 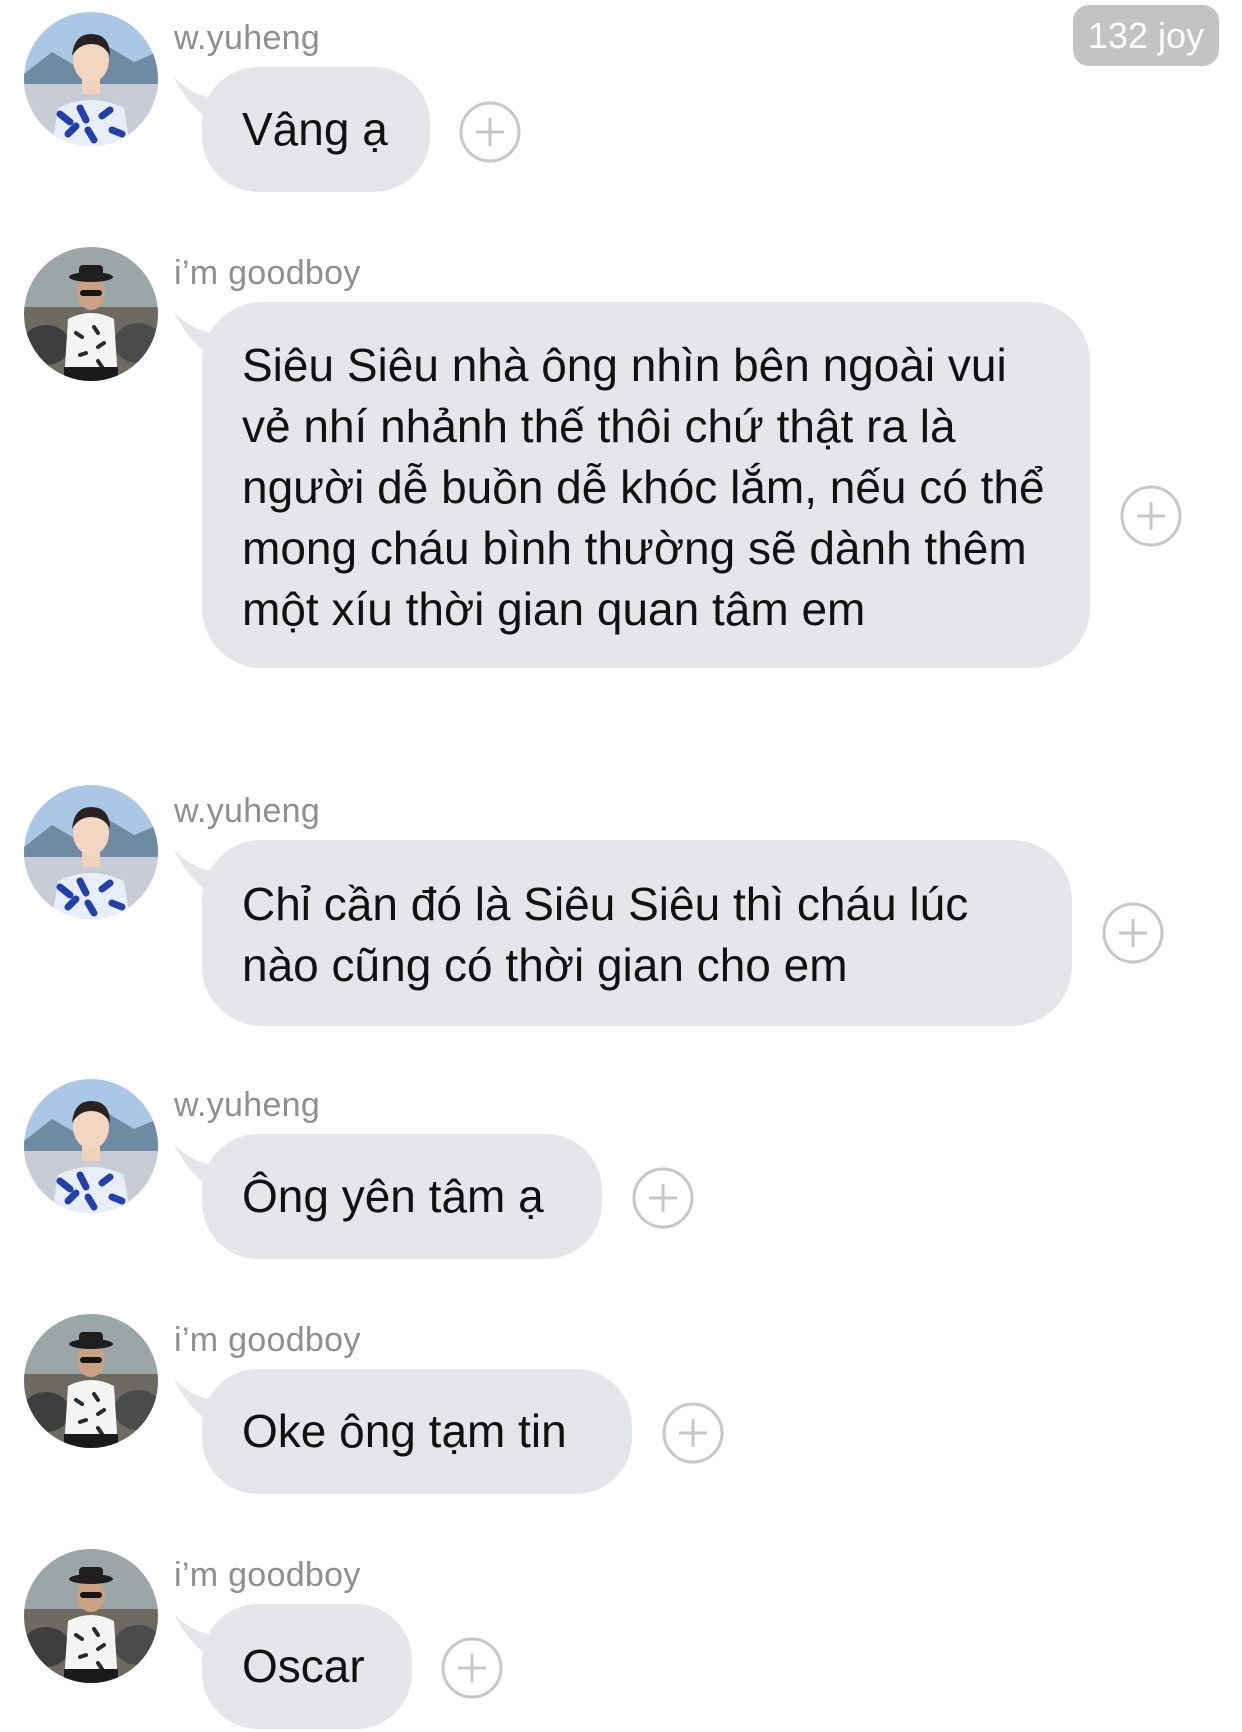 I want to click on message-bubble: Vâng ạ, so click(x=316, y=129).